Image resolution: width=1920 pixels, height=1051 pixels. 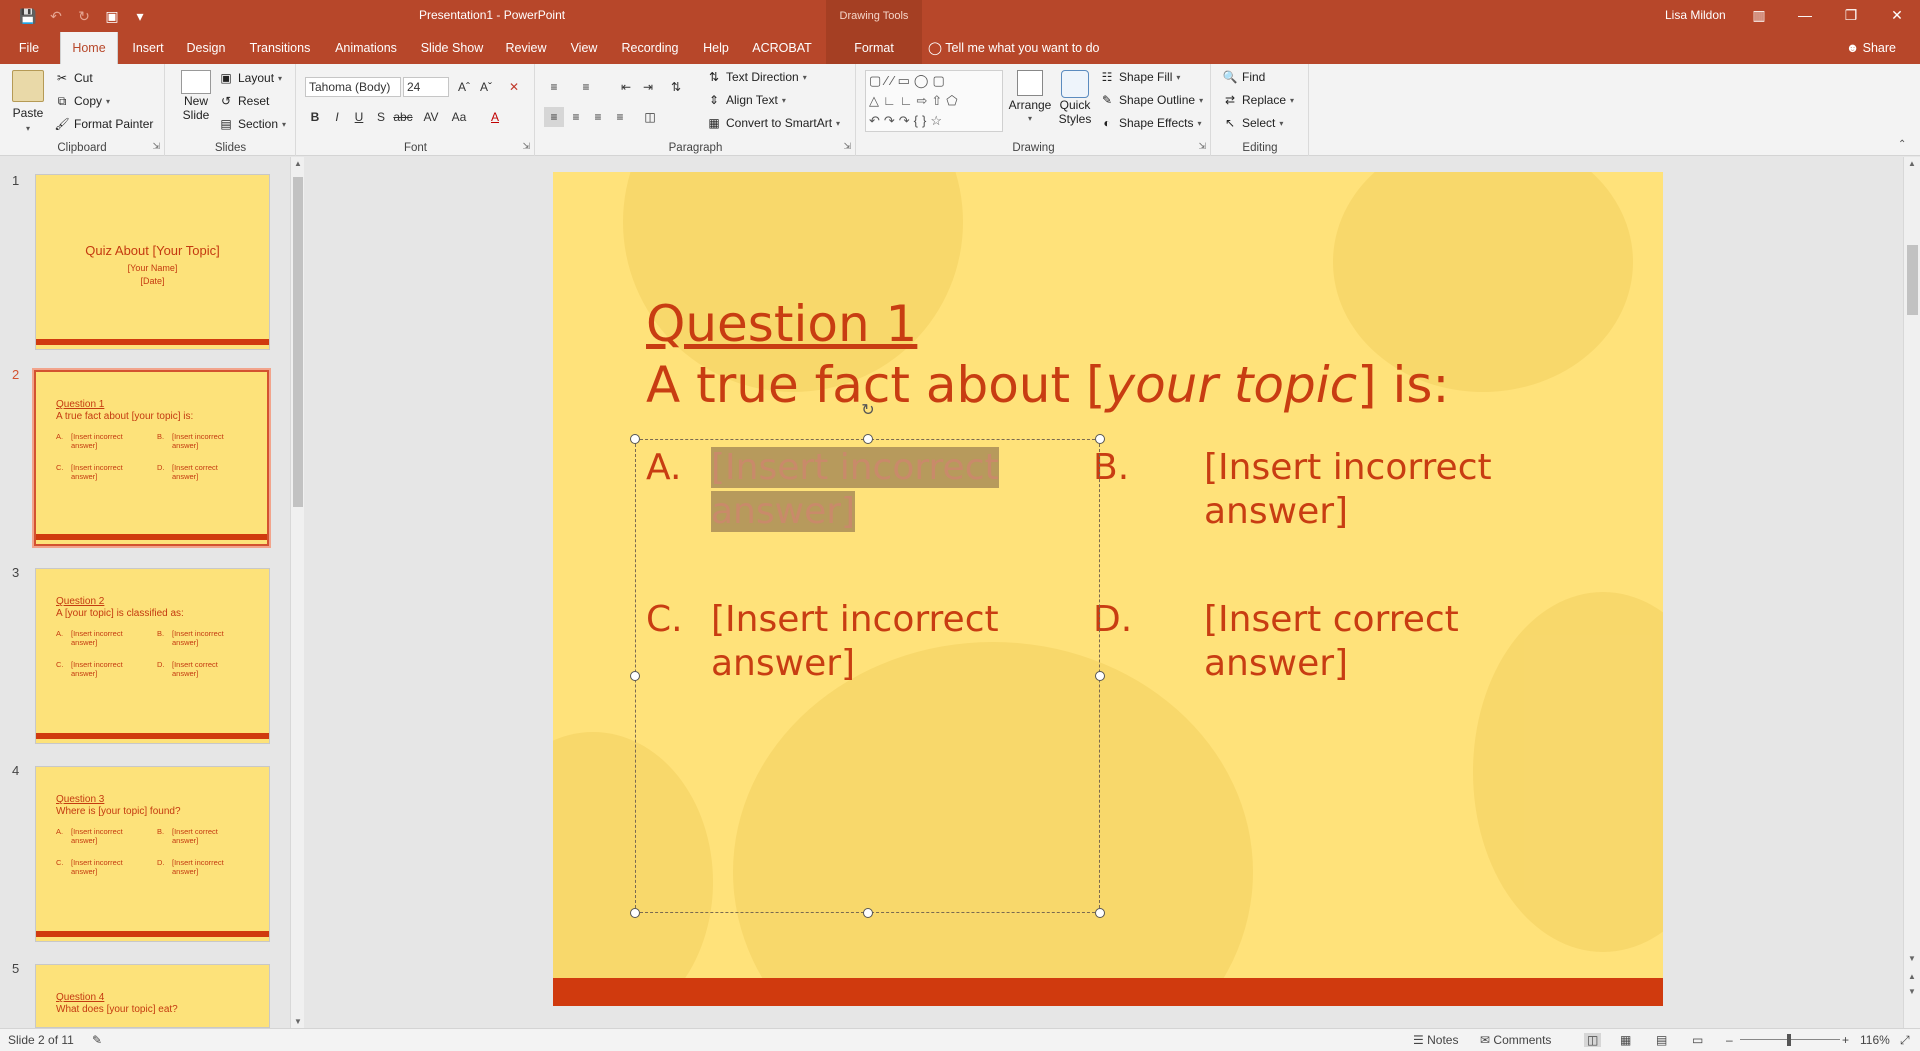 What do you see at coordinates (1912, 976) in the screenshot?
I see `previous-slide-icon: ▲` at bounding box center [1912, 976].